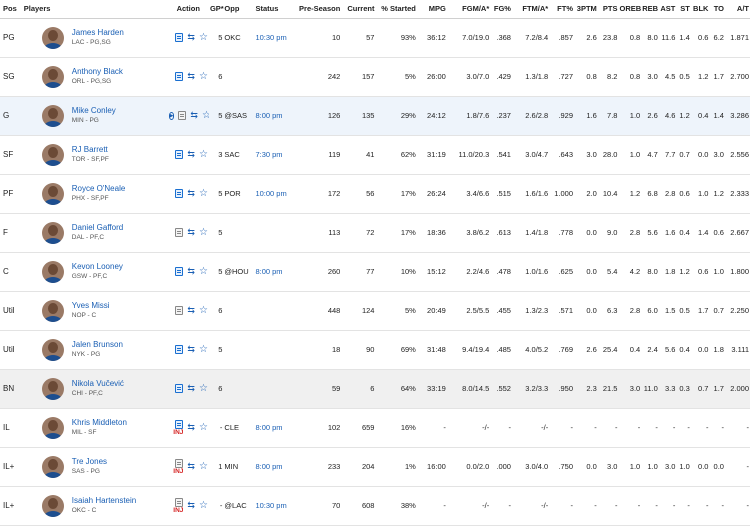  Describe the element at coordinates (11, 427) in the screenshot. I see `position-slot: IL` at that location.